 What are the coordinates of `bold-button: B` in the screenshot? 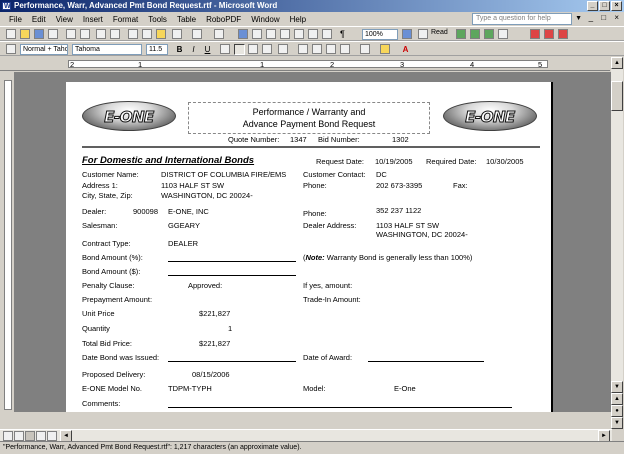 It's located at (179, 49).